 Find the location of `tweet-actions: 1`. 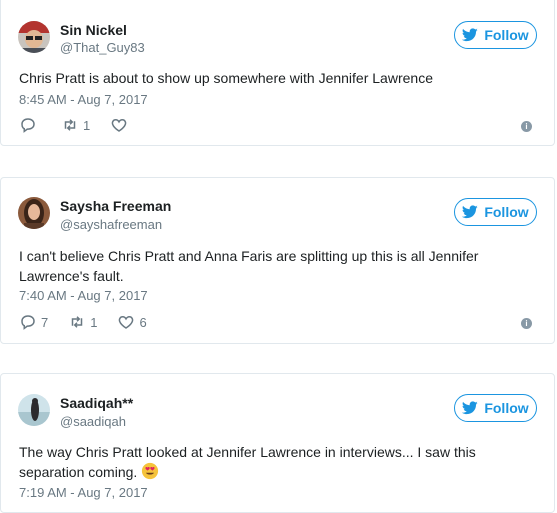

tweet-actions: 1 is located at coordinates (85, 125).